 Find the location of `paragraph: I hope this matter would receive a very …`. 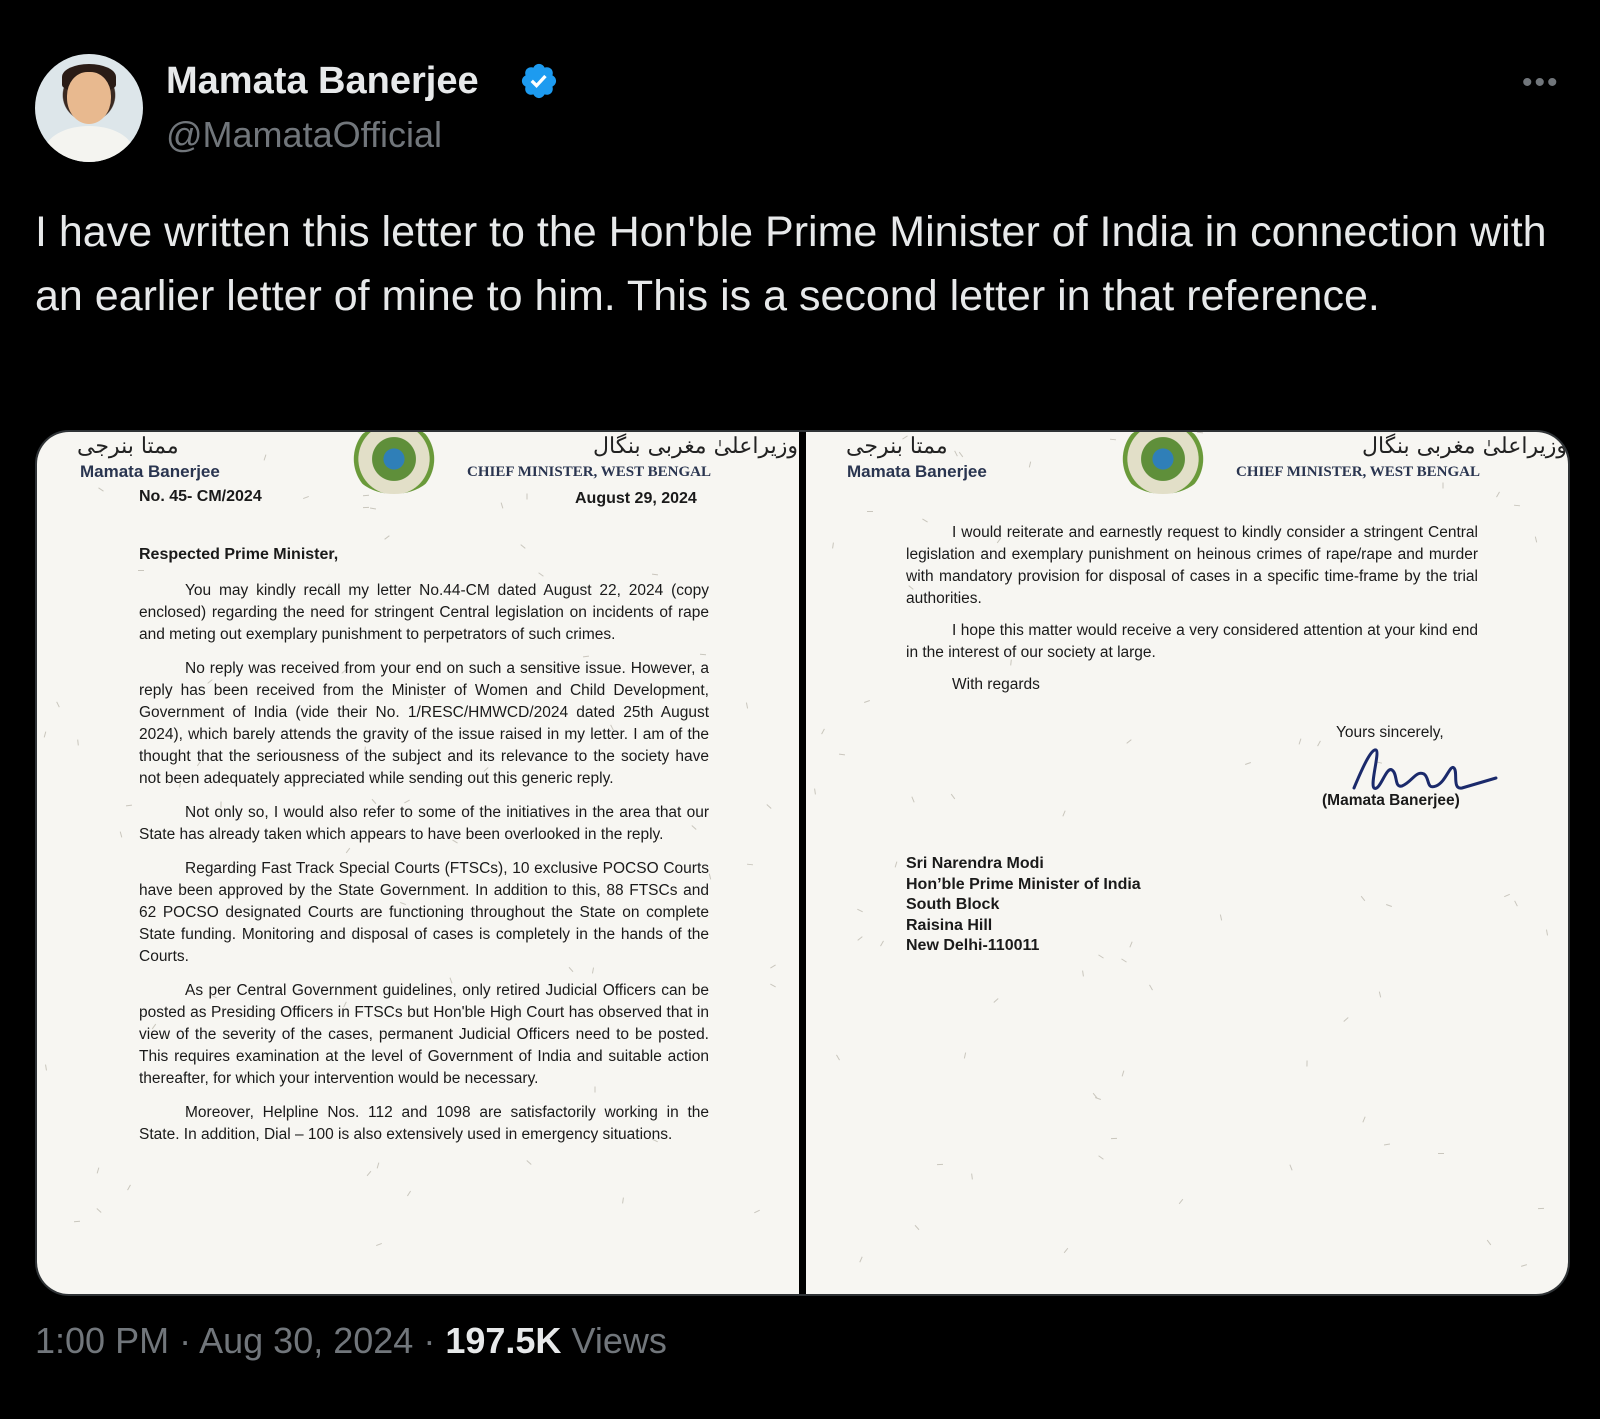

paragraph: I hope this matter would receive a very … is located at coordinates (1192, 641).